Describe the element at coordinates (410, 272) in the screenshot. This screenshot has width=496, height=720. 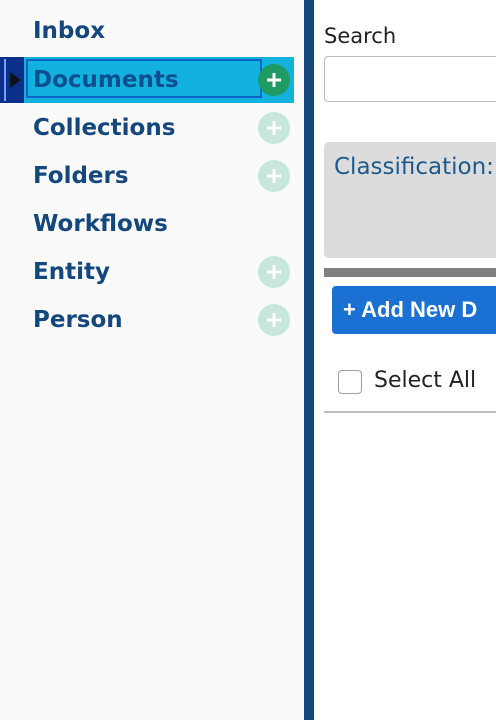
I see `section-divider` at that location.